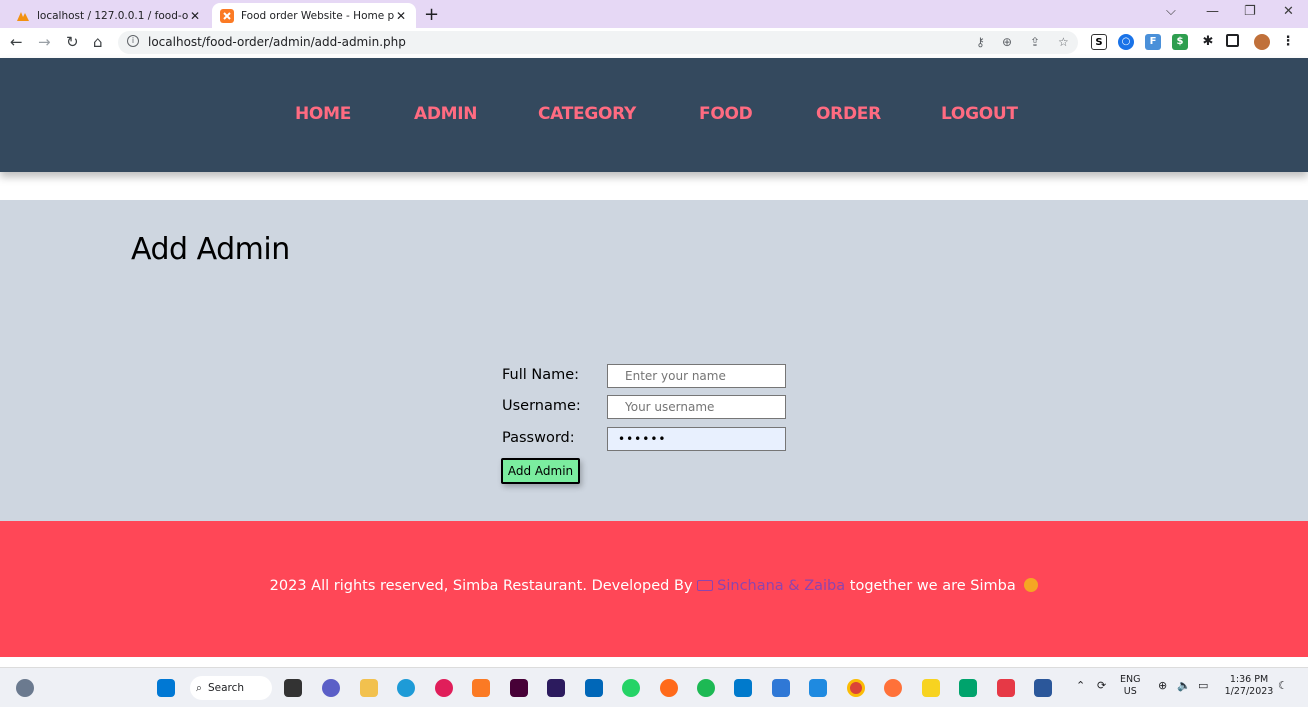 The width and height of the screenshot is (1308, 707). Describe the element at coordinates (968, 688) in the screenshot. I see `meet-icon` at that location.